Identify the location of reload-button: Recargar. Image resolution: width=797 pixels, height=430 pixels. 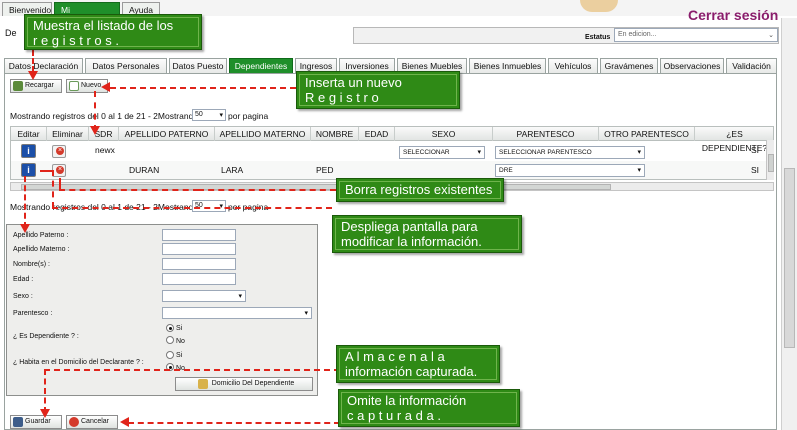
(36, 86).